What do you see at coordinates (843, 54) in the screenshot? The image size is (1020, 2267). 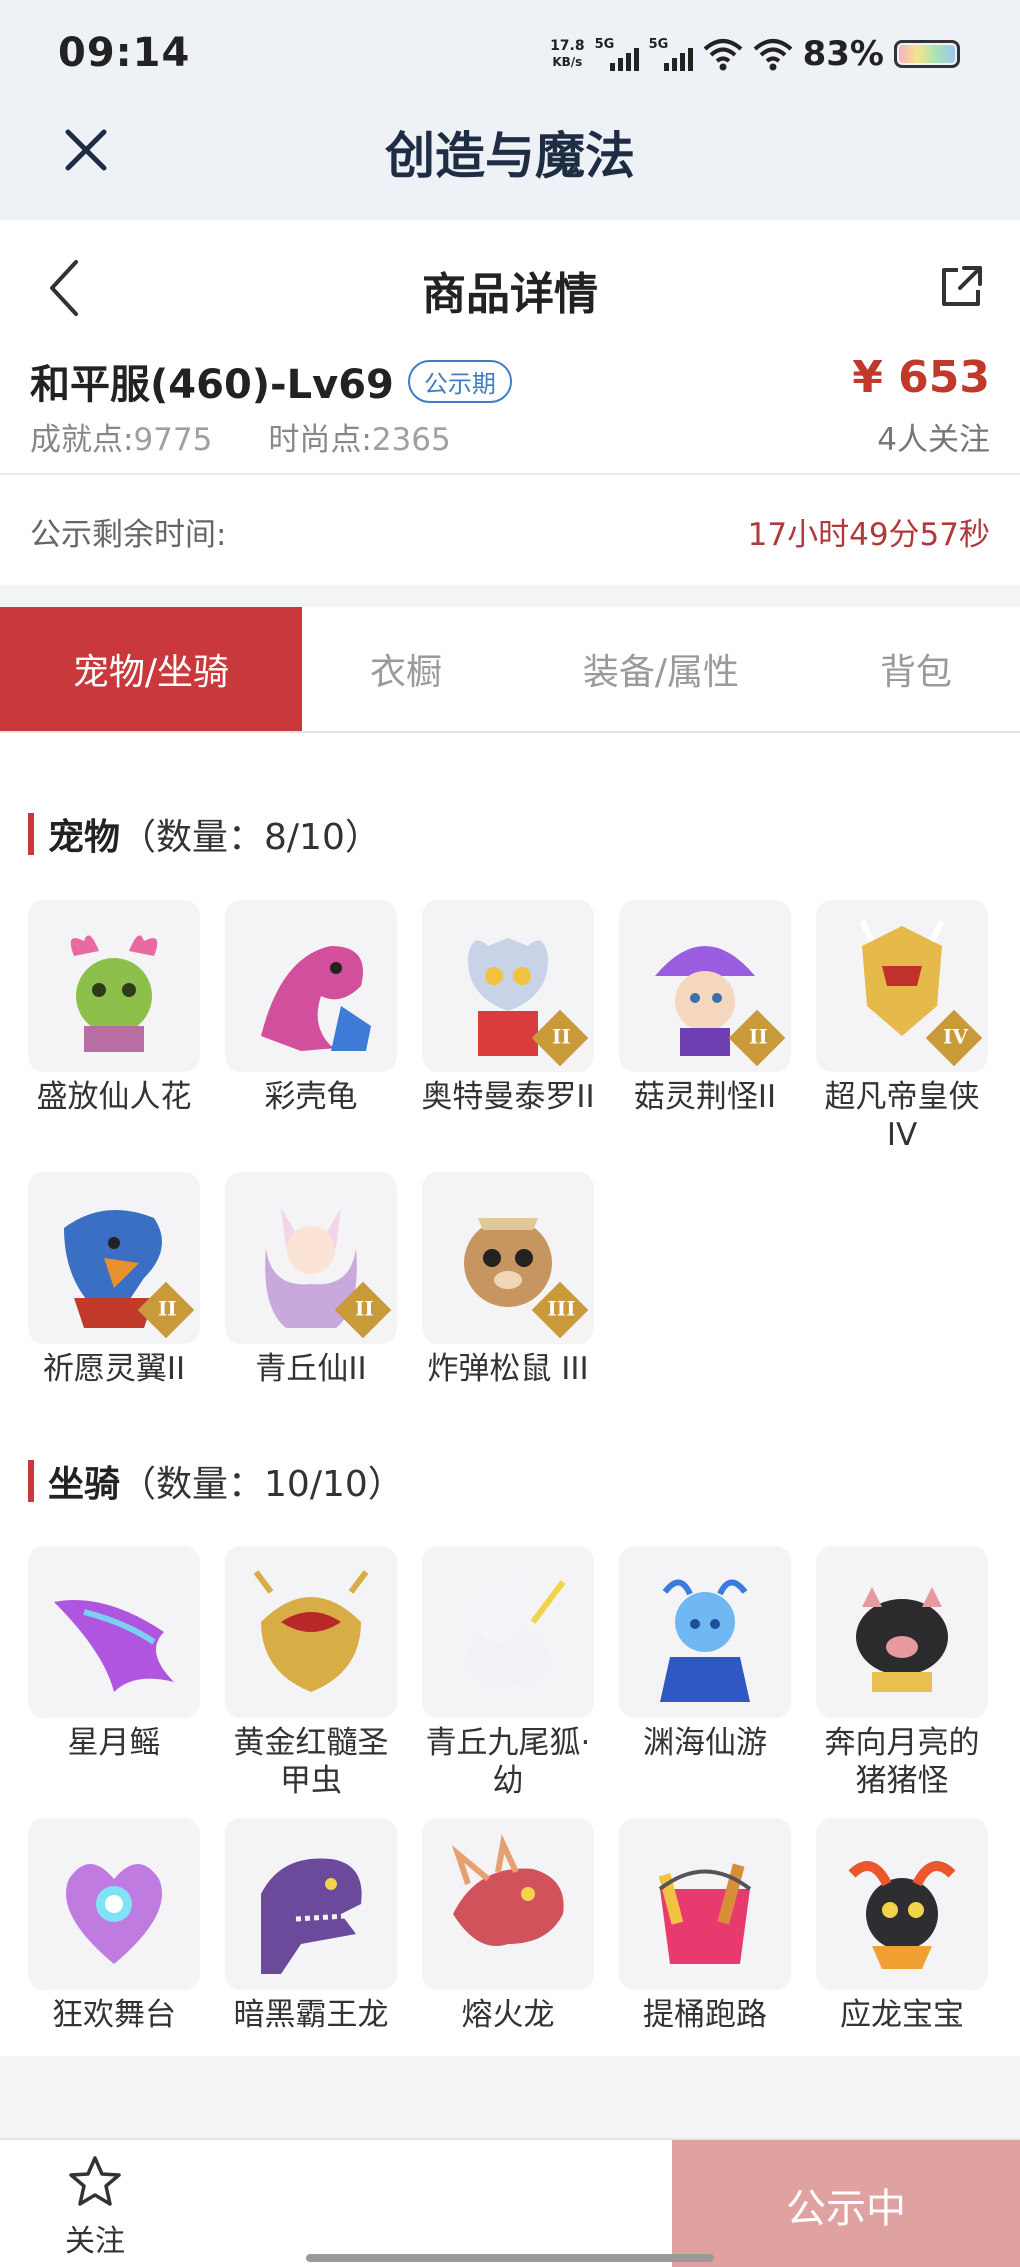 I see `battery-percent: 83%` at bounding box center [843, 54].